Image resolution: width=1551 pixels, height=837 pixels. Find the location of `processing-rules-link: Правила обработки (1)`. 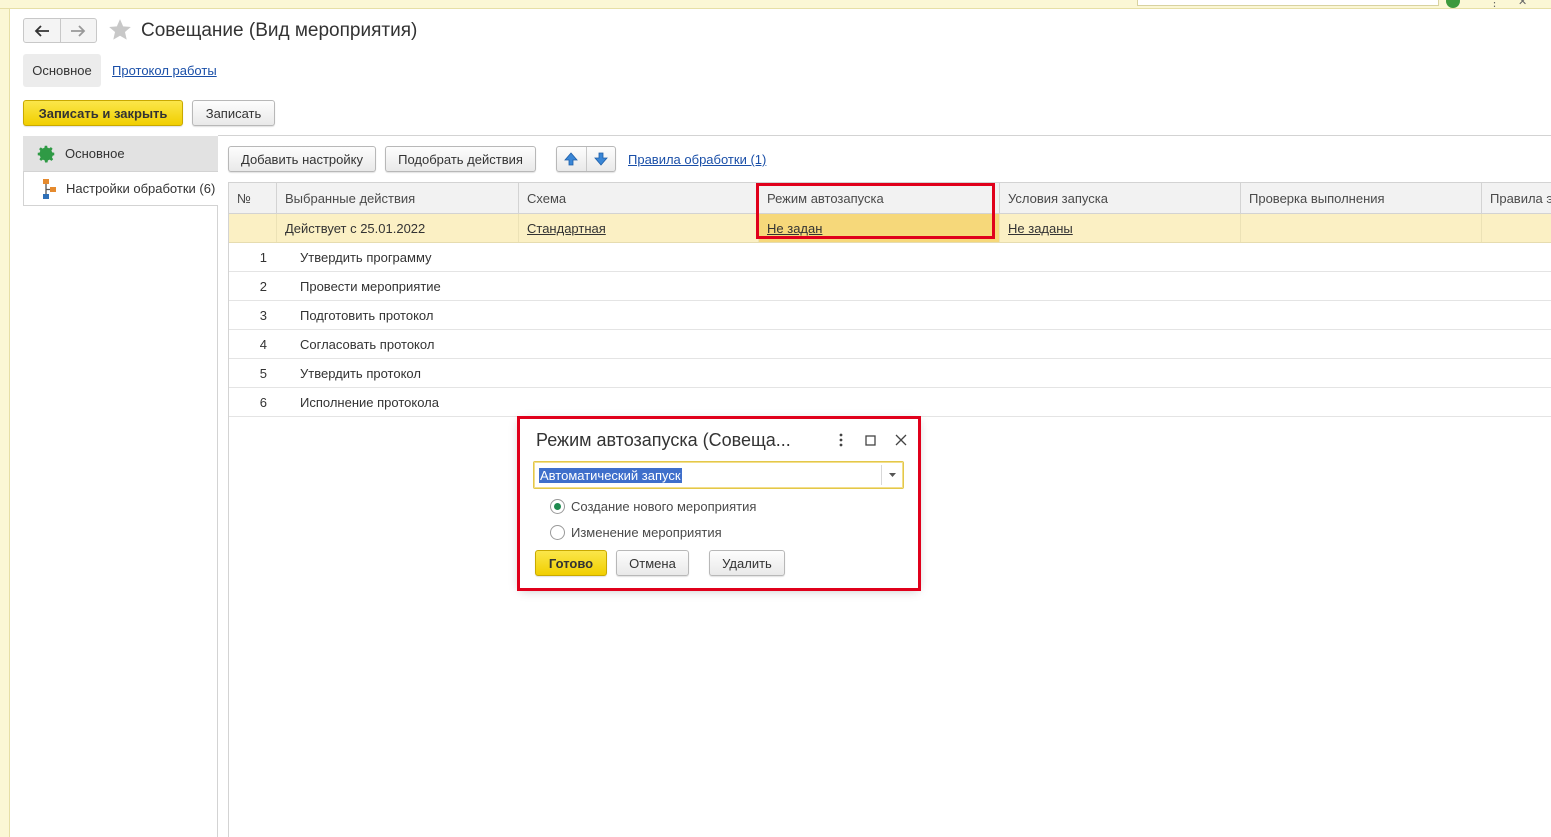

processing-rules-link: Правила обработки (1) is located at coordinates (697, 159).